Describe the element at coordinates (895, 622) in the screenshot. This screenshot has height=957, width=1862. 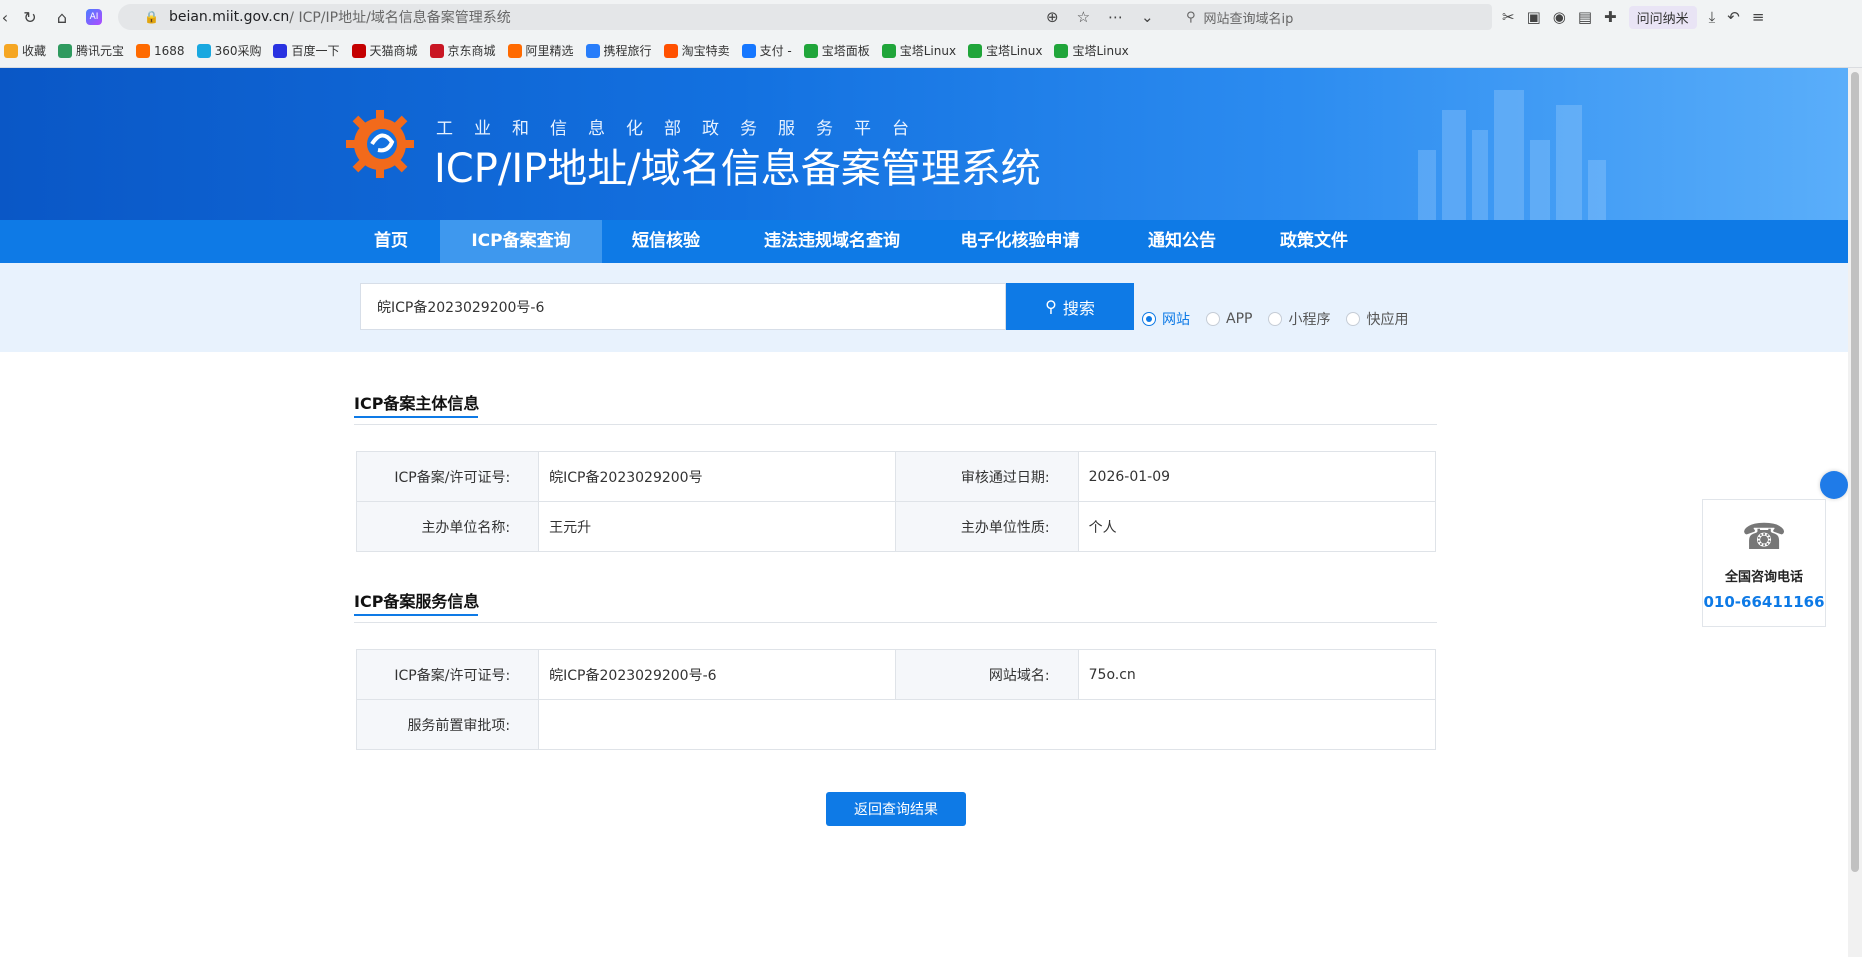
I see `section-divider` at that location.